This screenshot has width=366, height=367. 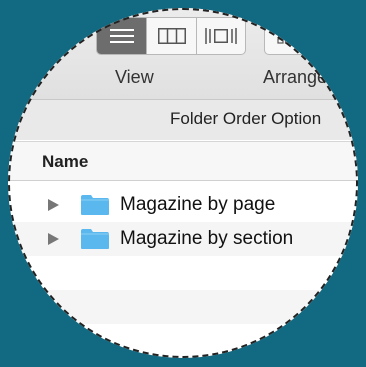 I want to click on column-view-button, so click(x=170, y=36).